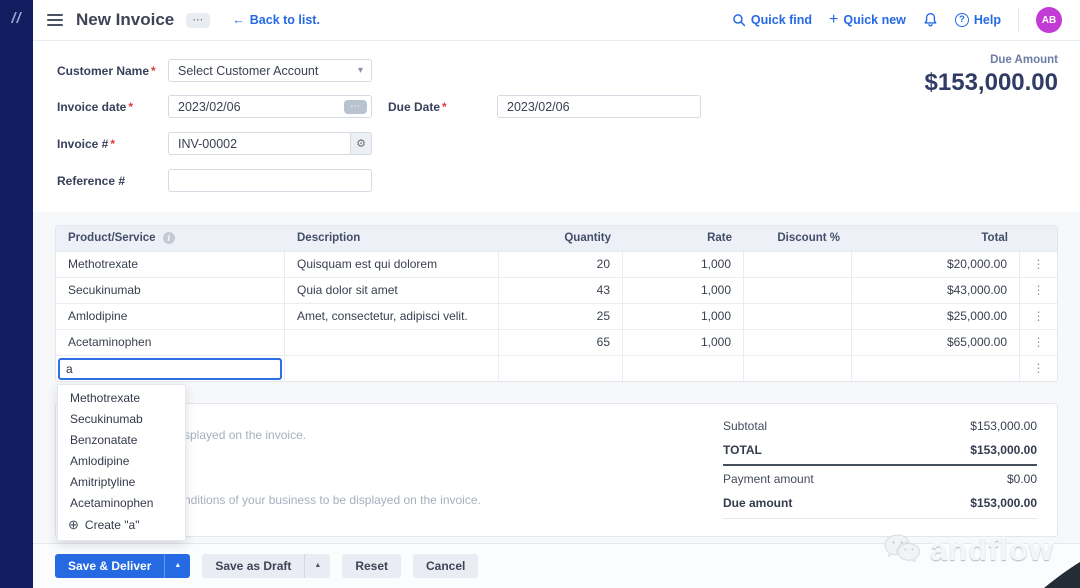  What do you see at coordinates (1003, 426) in the screenshot?
I see `subtotal-value: $153,000.00` at bounding box center [1003, 426].